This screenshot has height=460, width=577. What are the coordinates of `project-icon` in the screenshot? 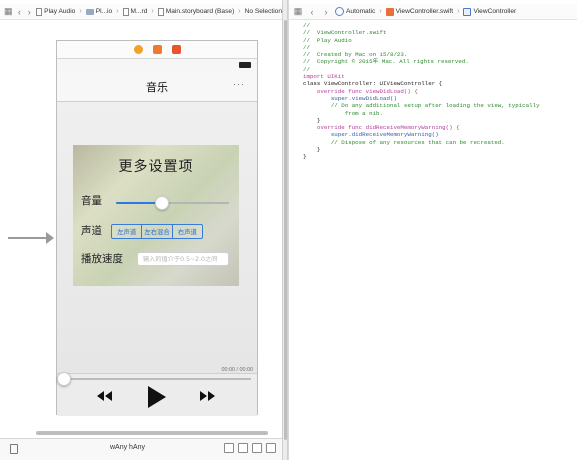 It's located at (39, 11).